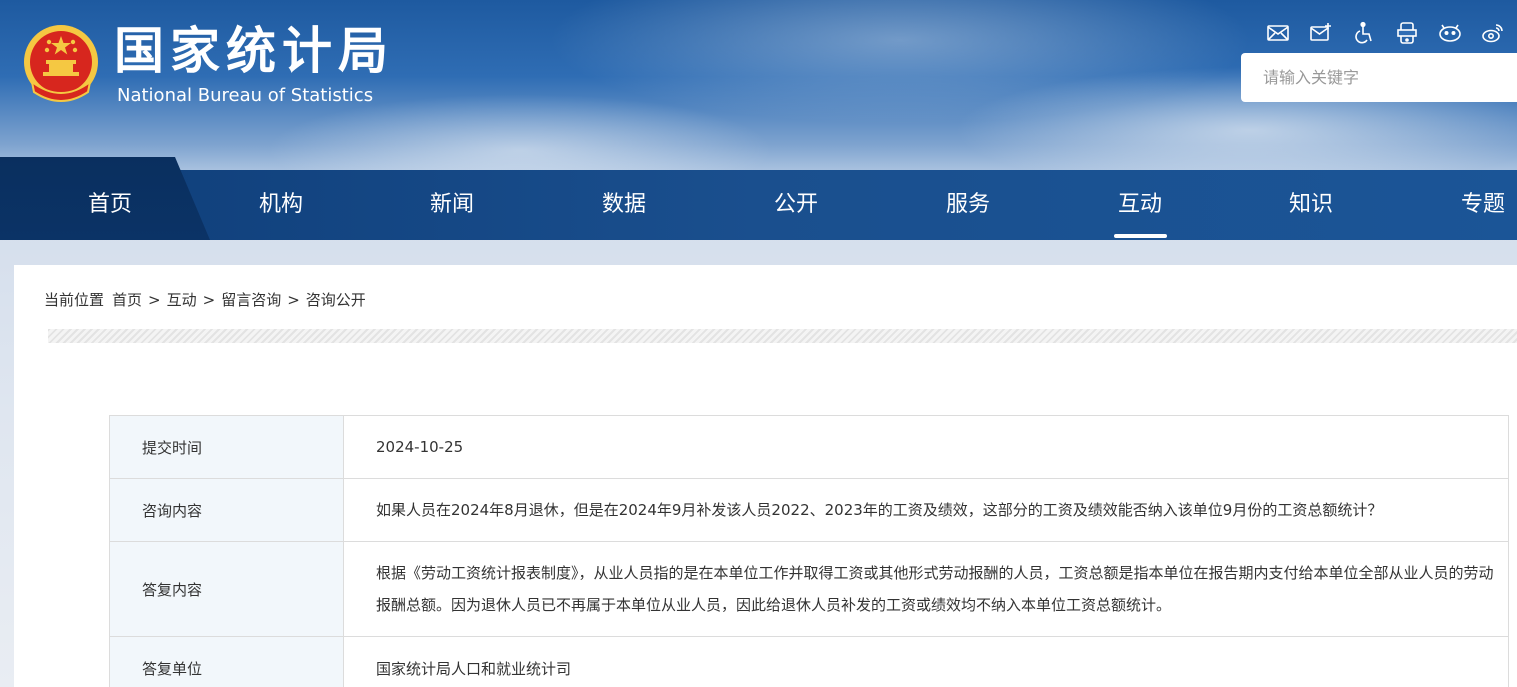 This screenshot has width=1517, height=687. What do you see at coordinates (226, 661) in the screenshot?
I see `reply-unit-label: 答复单位` at bounding box center [226, 661].